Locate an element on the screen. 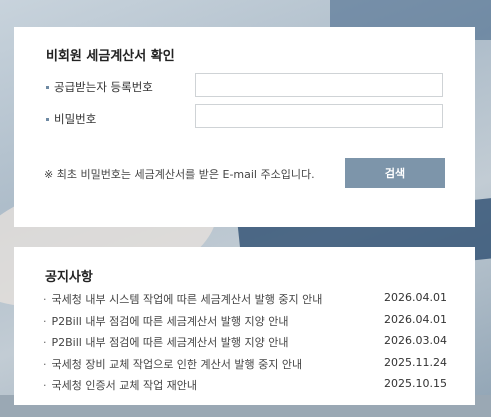 The image size is (491, 417). search-button: 검색 is located at coordinates (395, 173).